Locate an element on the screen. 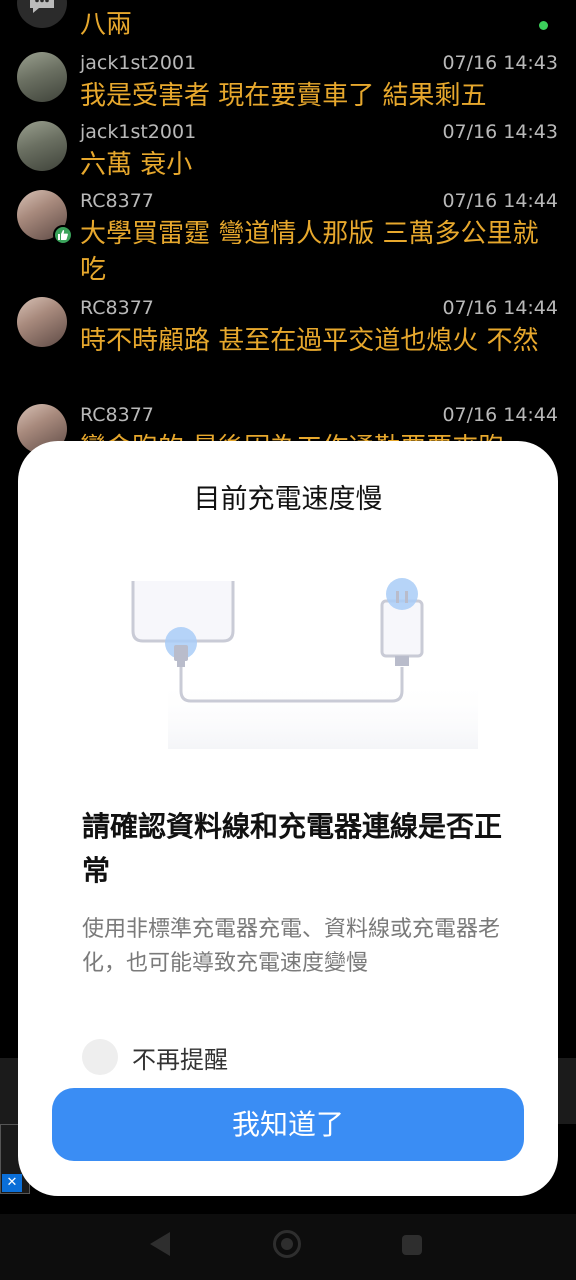 Image resolution: width=576 pixels, height=1280 pixels. message-text: 六萬 衰小 is located at coordinates (136, 165).